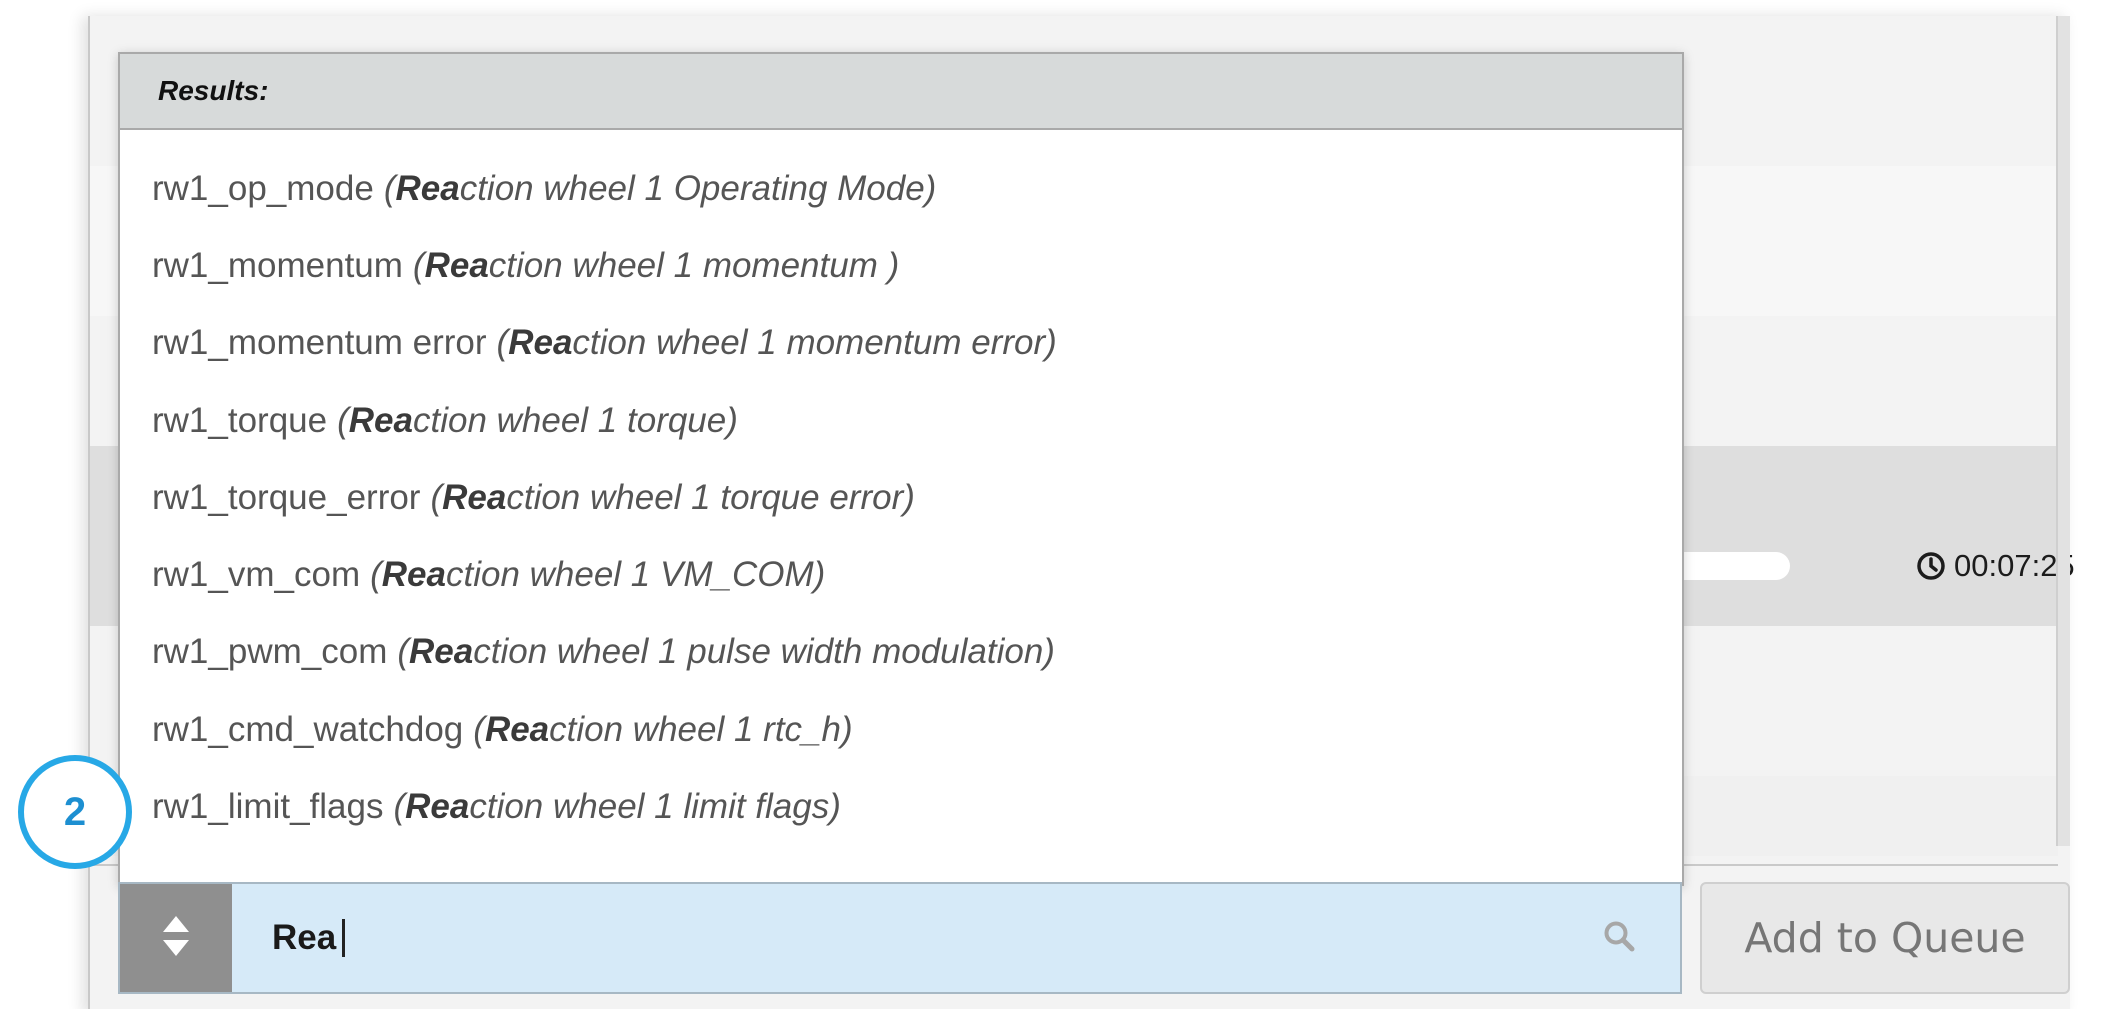 The width and height of the screenshot is (2110, 1009). I want to click on add-to-queue-button: Add to Queue, so click(1885, 938).